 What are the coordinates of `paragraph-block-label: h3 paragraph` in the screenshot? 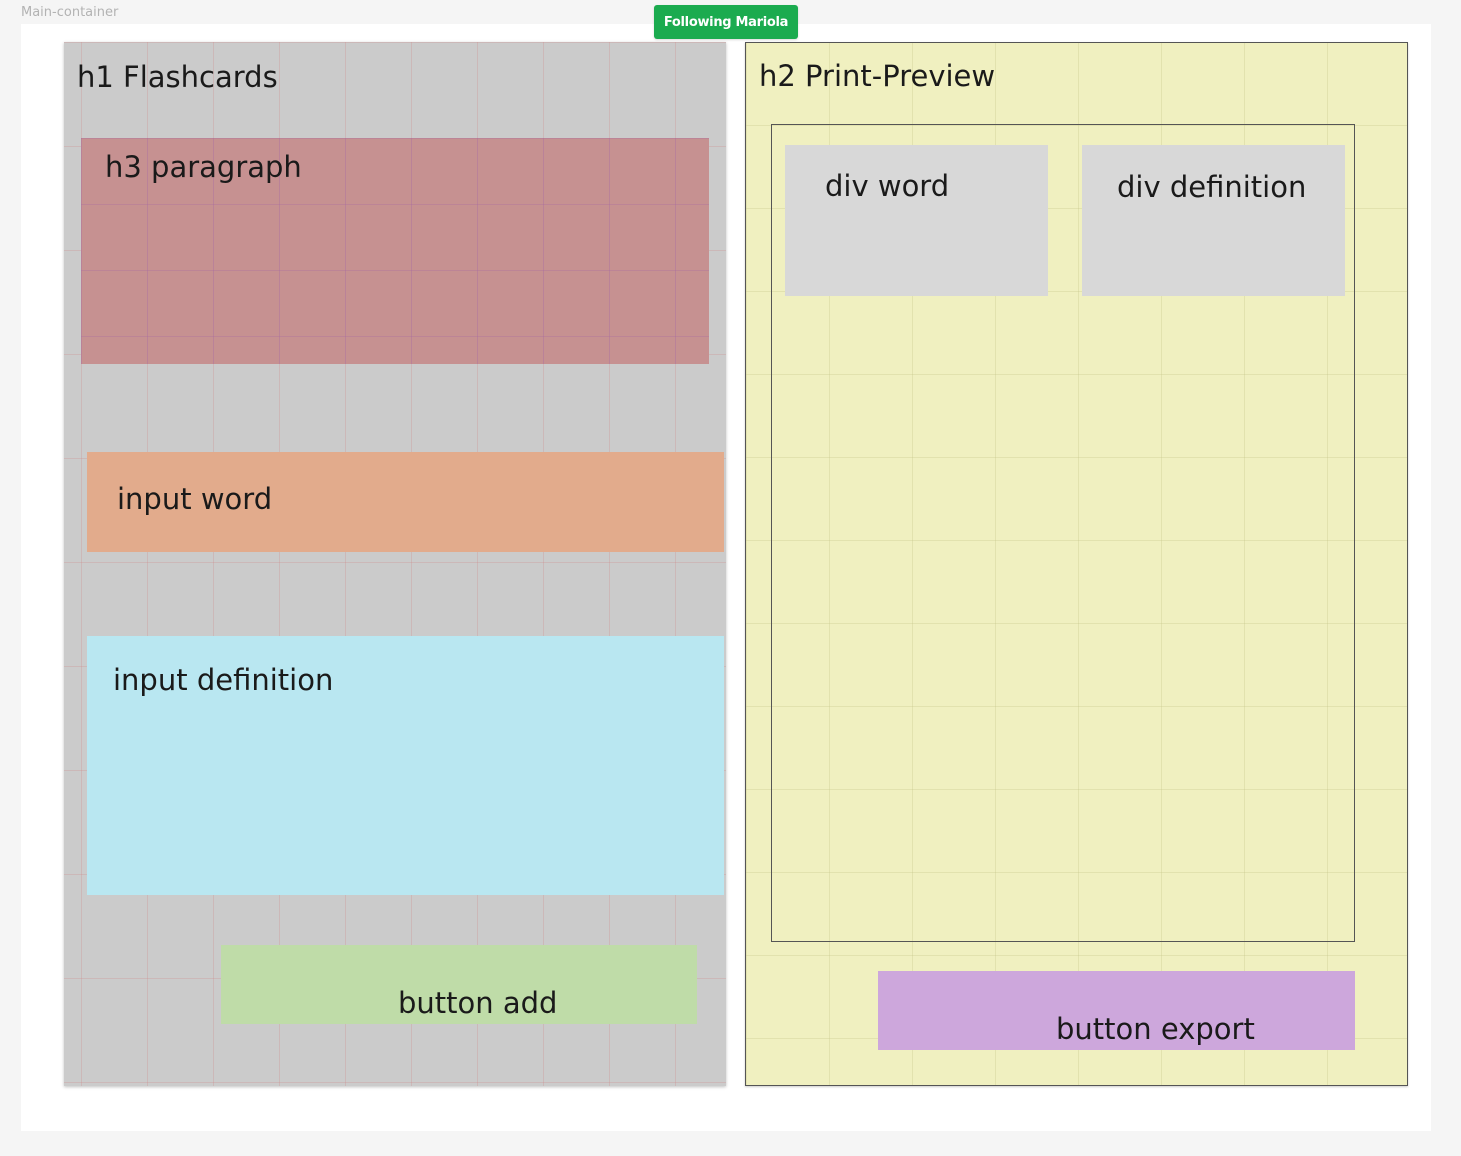 It's located at (203, 167).